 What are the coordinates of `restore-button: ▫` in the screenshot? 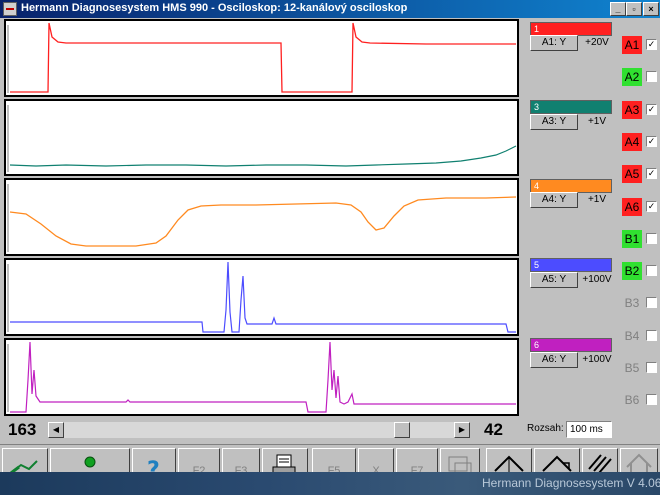 It's located at (634, 9).